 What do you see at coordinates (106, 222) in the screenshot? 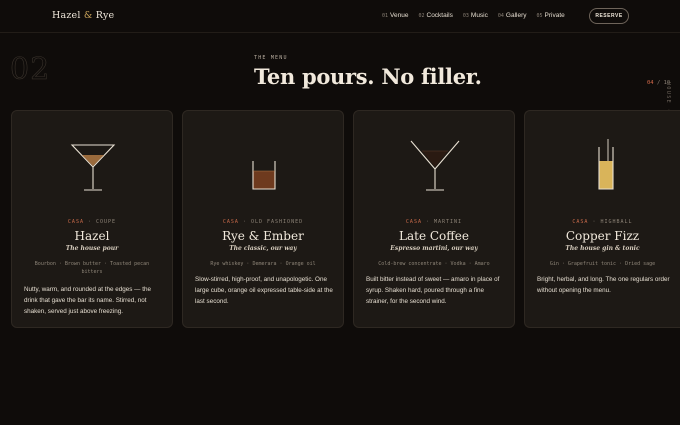
I see `card-glass-type: COUPE` at bounding box center [106, 222].